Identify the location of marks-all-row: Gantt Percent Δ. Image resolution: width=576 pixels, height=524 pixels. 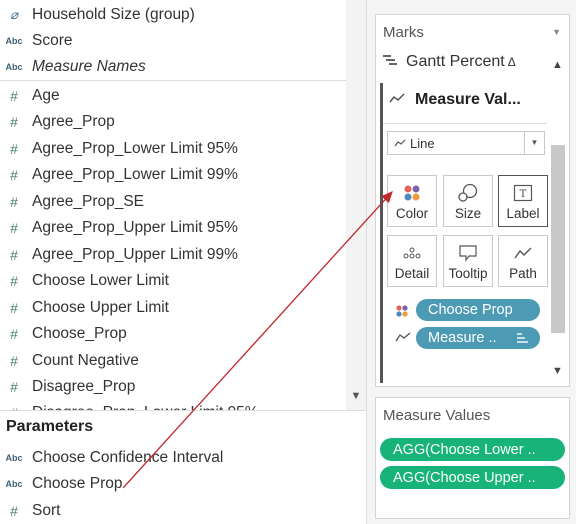
(462, 62).